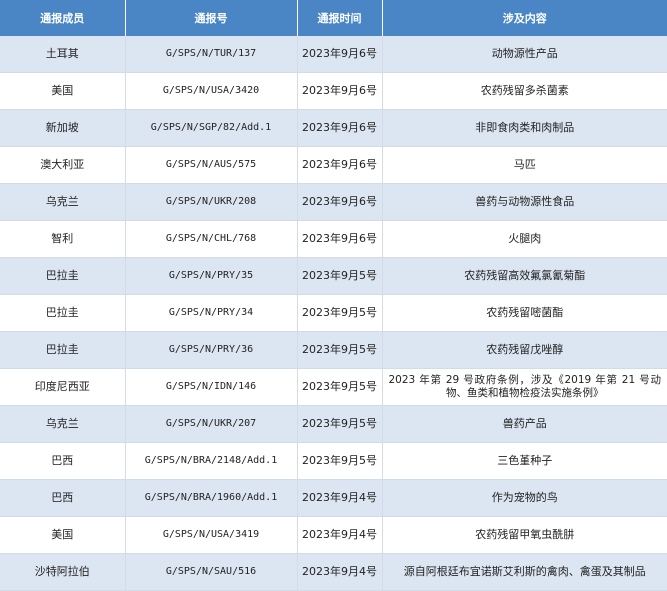  I want to click on code-cell: G/SPS/N/USA/3420, so click(211, 91).